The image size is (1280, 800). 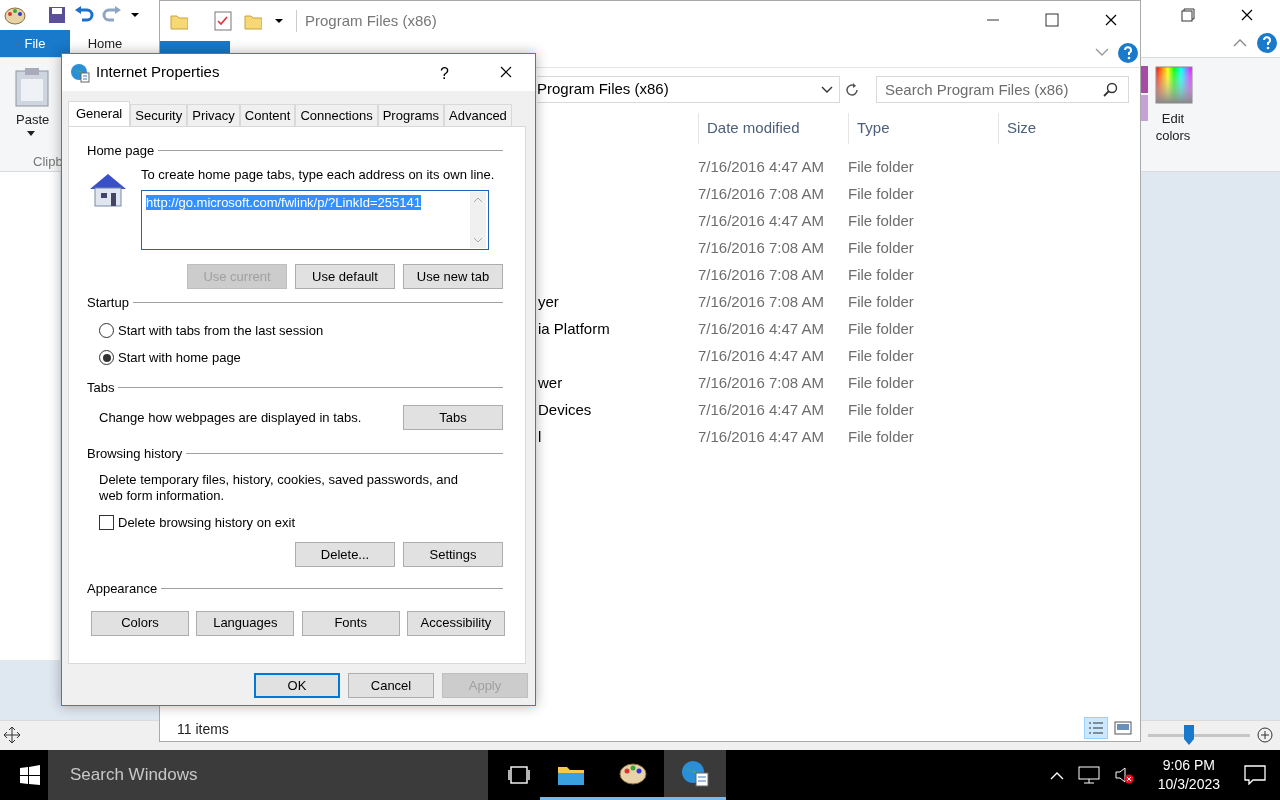 What do you see at coordinates (106, 522) in the screenshot?
I see `checkbox` at bounding box center [106, 522].